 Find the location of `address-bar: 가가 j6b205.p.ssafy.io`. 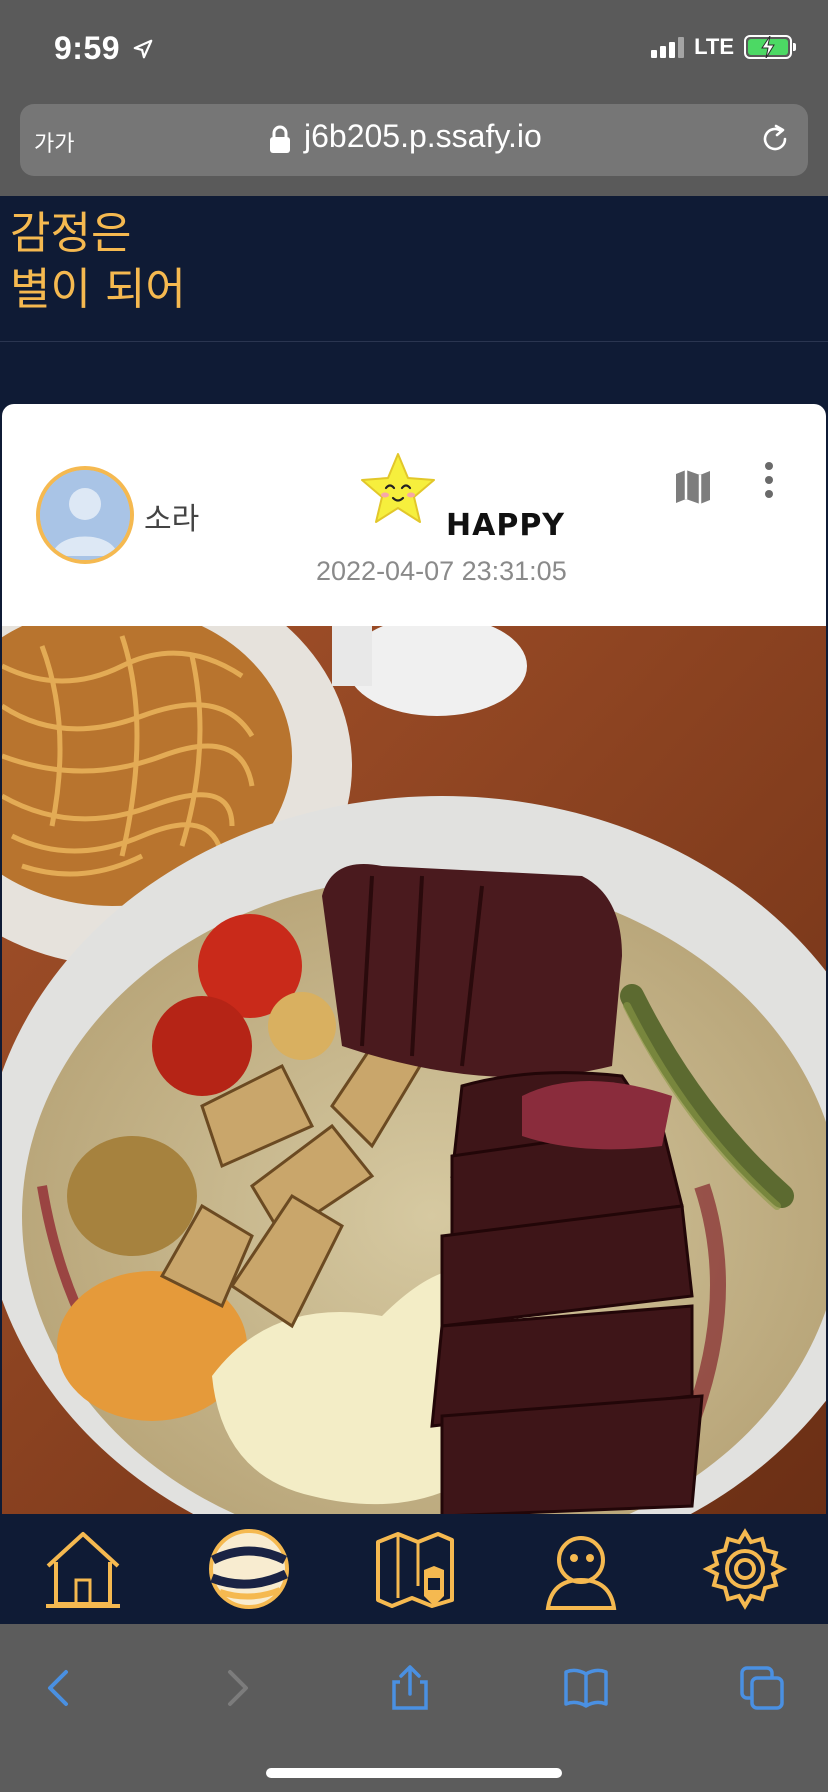

address-bar: 가가 j6b205.p.ssafy.io is located at coordinates (414, 140).